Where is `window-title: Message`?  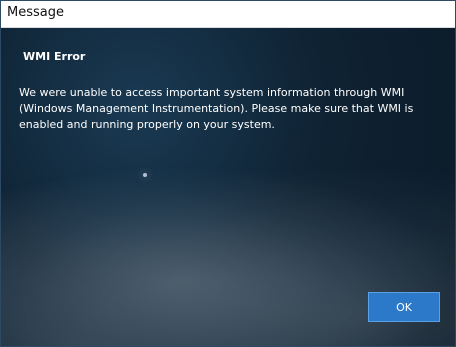 window-title: Message is located at coordinates (35, 12).